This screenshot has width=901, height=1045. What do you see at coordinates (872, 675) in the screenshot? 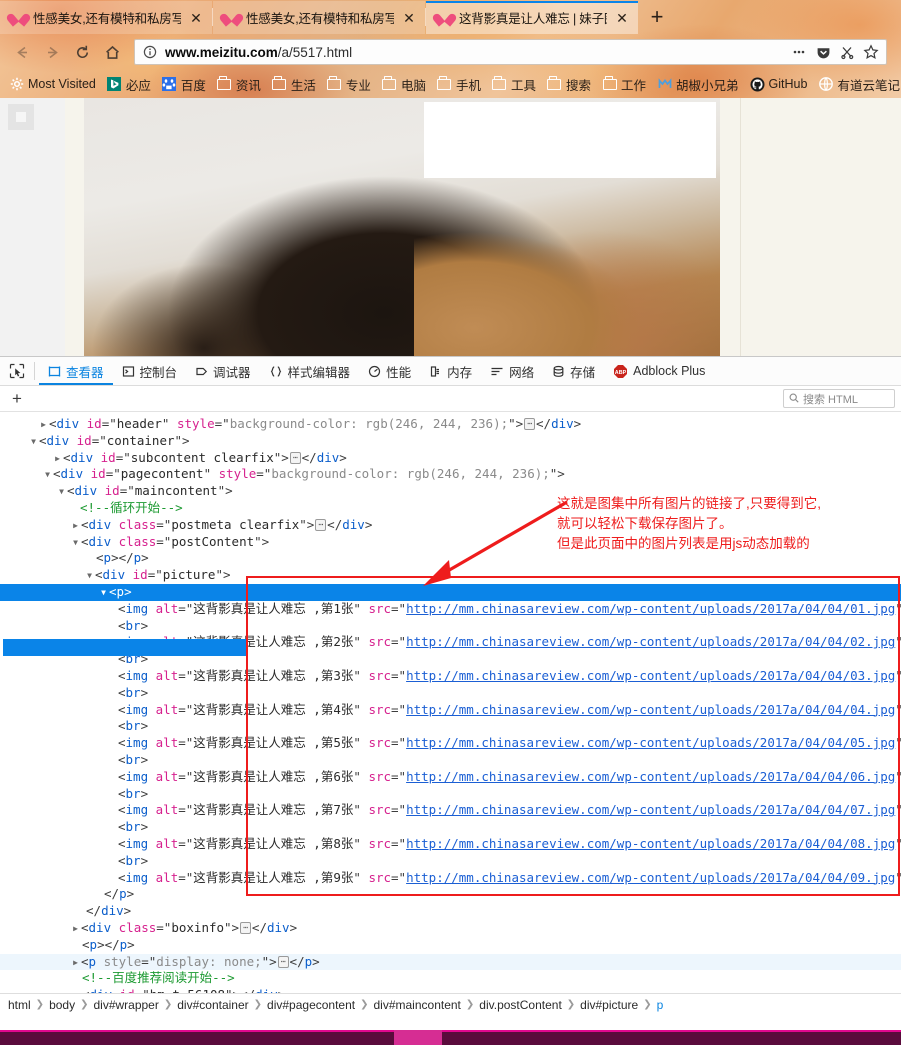
I see `img-src-file: 03.jpg` at bounding box center [872, 675].